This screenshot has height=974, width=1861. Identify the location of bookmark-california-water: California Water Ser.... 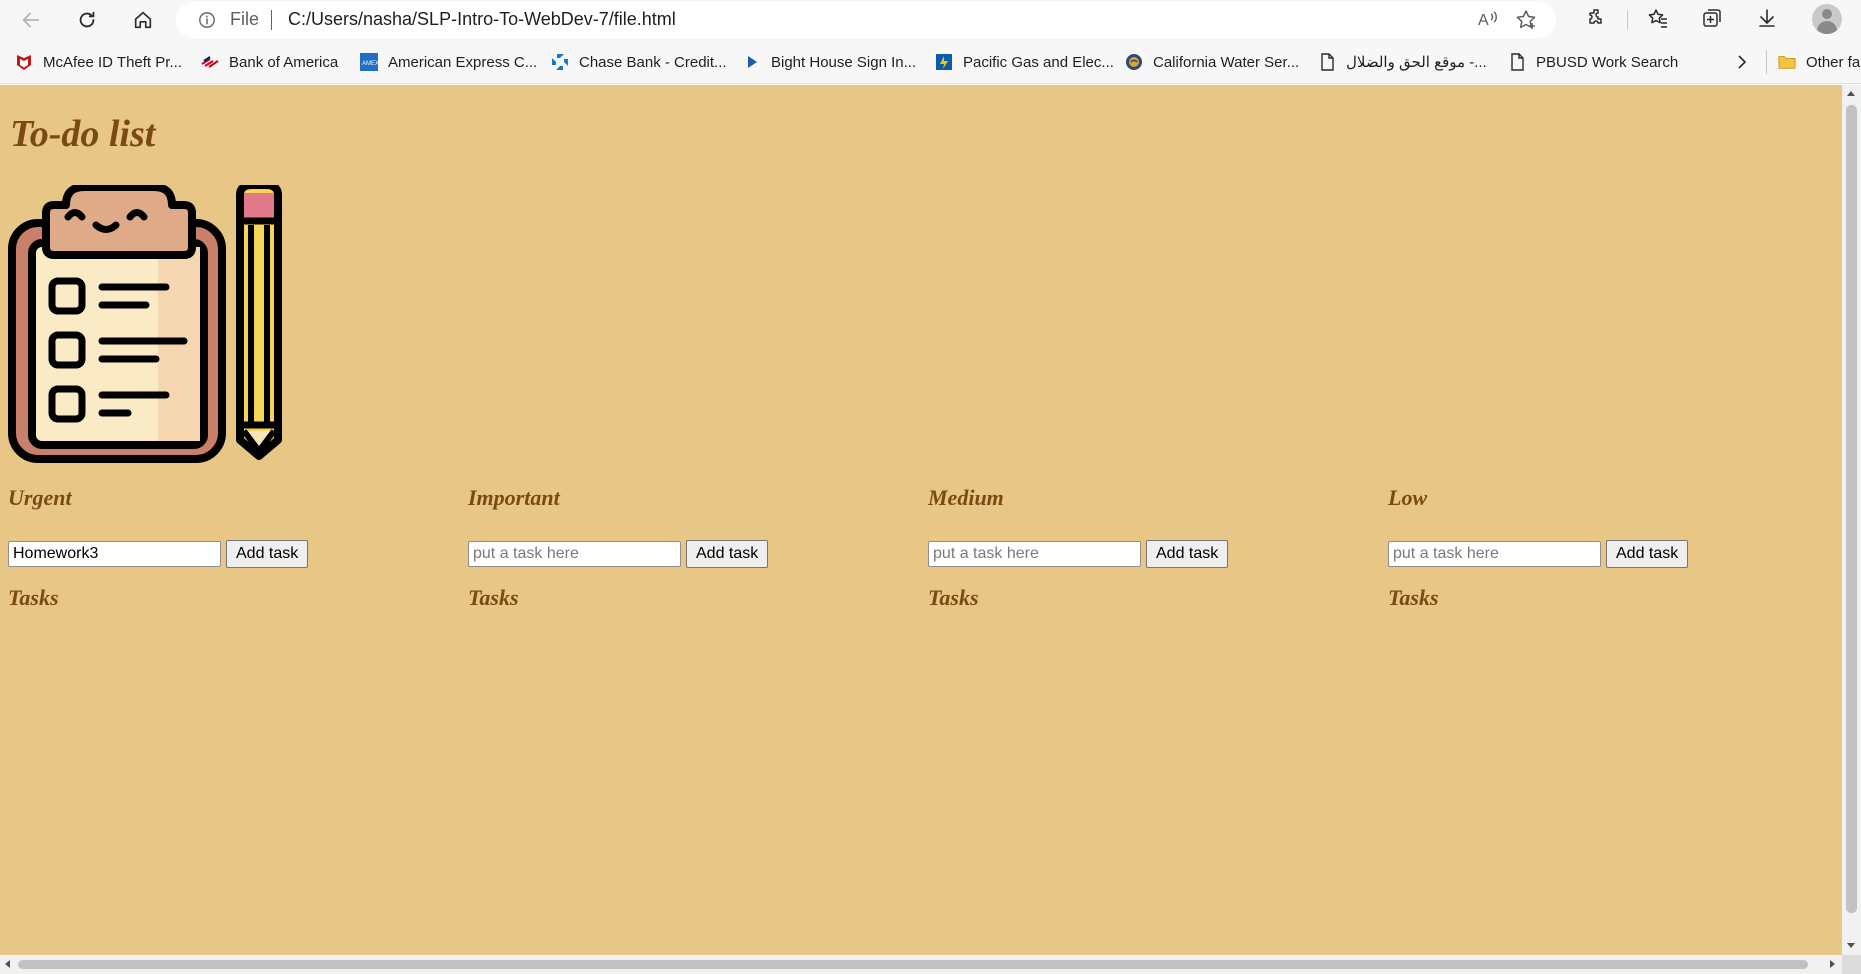
(1212, 62).